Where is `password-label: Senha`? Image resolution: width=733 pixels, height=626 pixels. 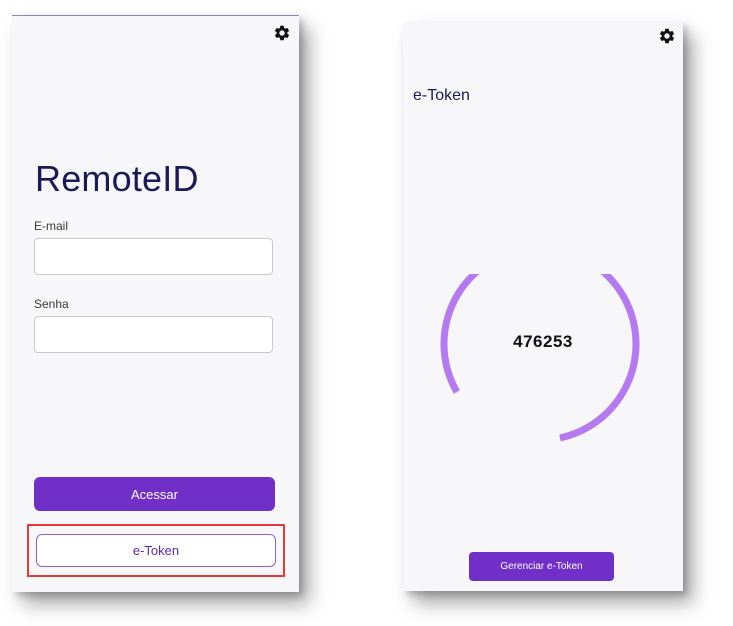
password-label: Senha is located at coordinates (51, 304).